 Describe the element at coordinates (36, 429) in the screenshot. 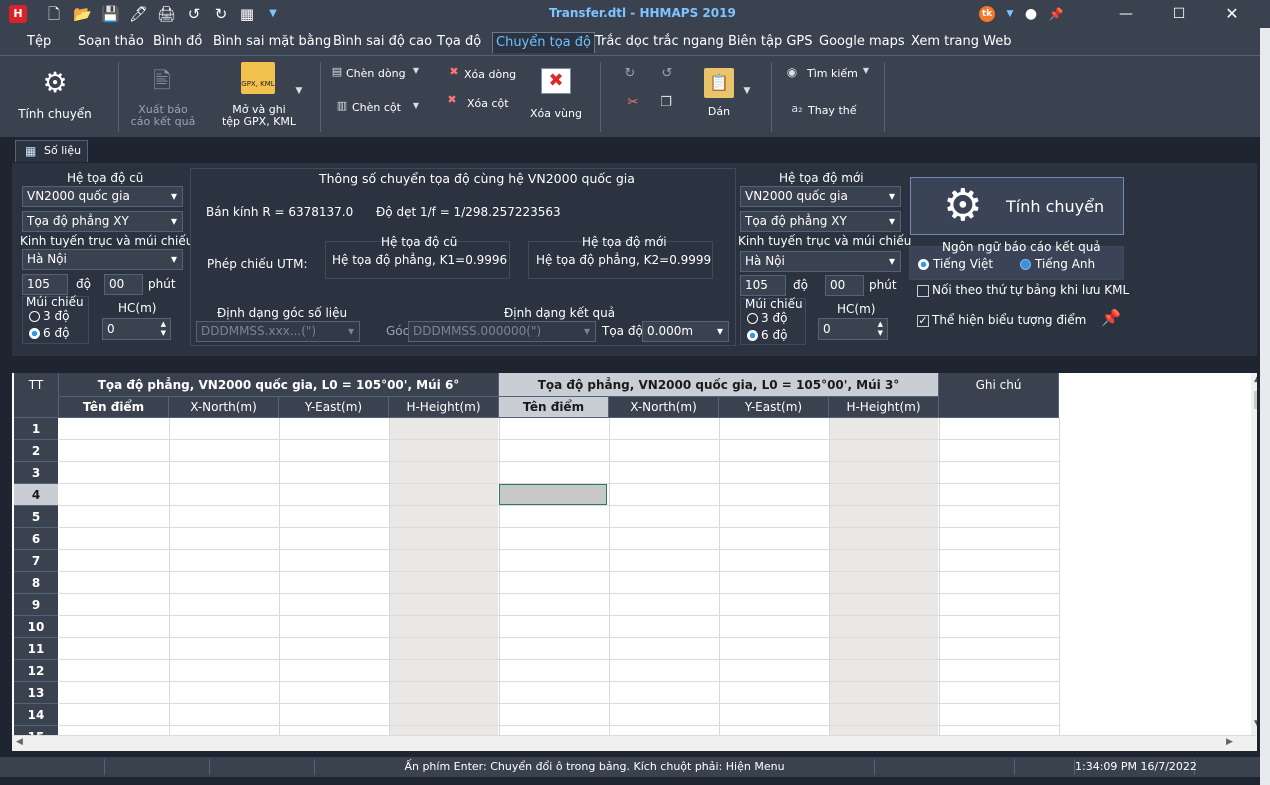

I see `row-header: 1` at that location.